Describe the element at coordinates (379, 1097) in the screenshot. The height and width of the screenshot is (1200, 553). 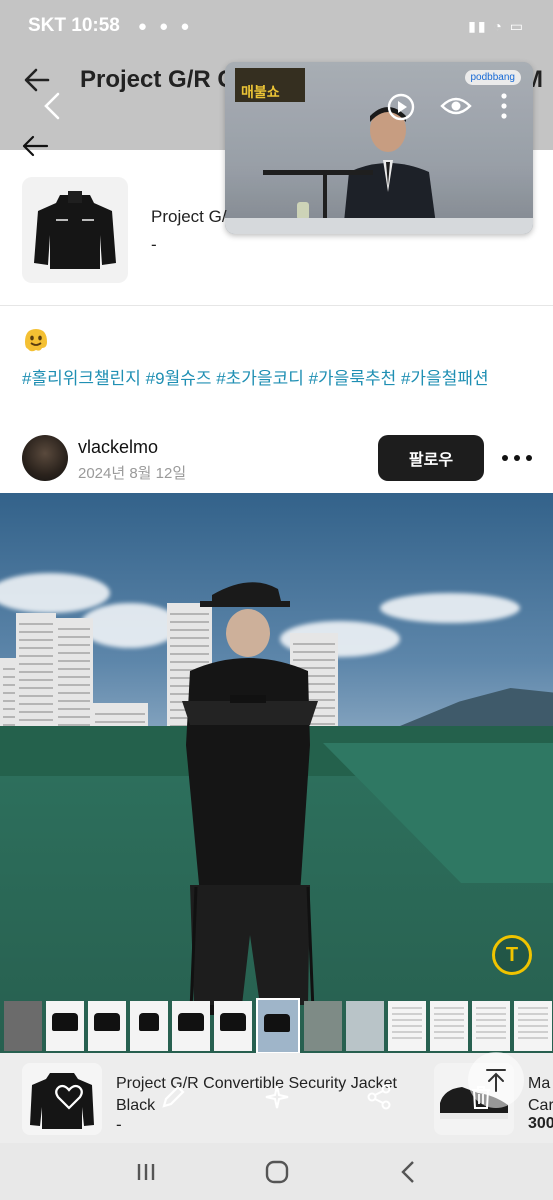
I see `share-icon` at that location.